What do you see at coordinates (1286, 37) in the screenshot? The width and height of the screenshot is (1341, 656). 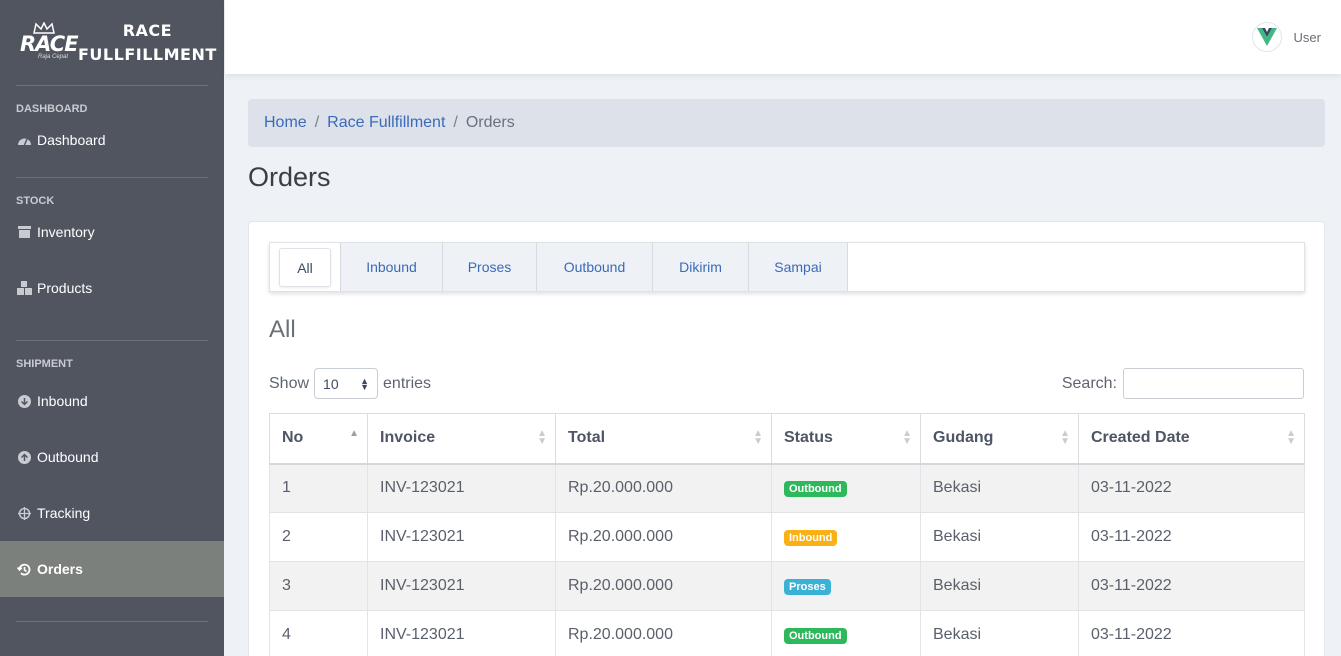 I see `user-menu: User` at bounding box center [1286, 37].